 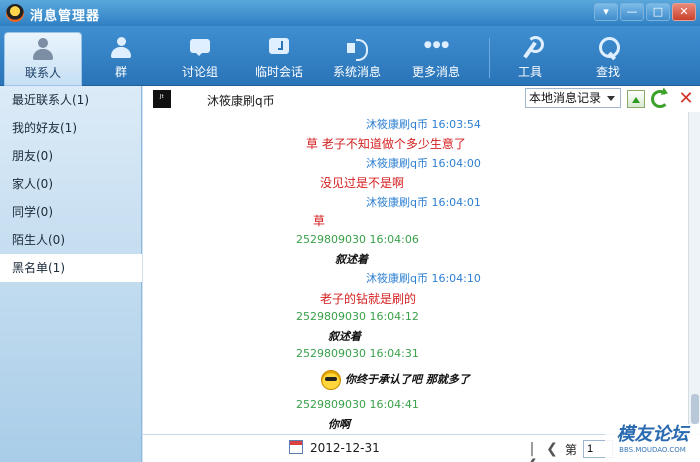 I want to click on message-source-select: 本地消息记录, so click(x=573, y=98).